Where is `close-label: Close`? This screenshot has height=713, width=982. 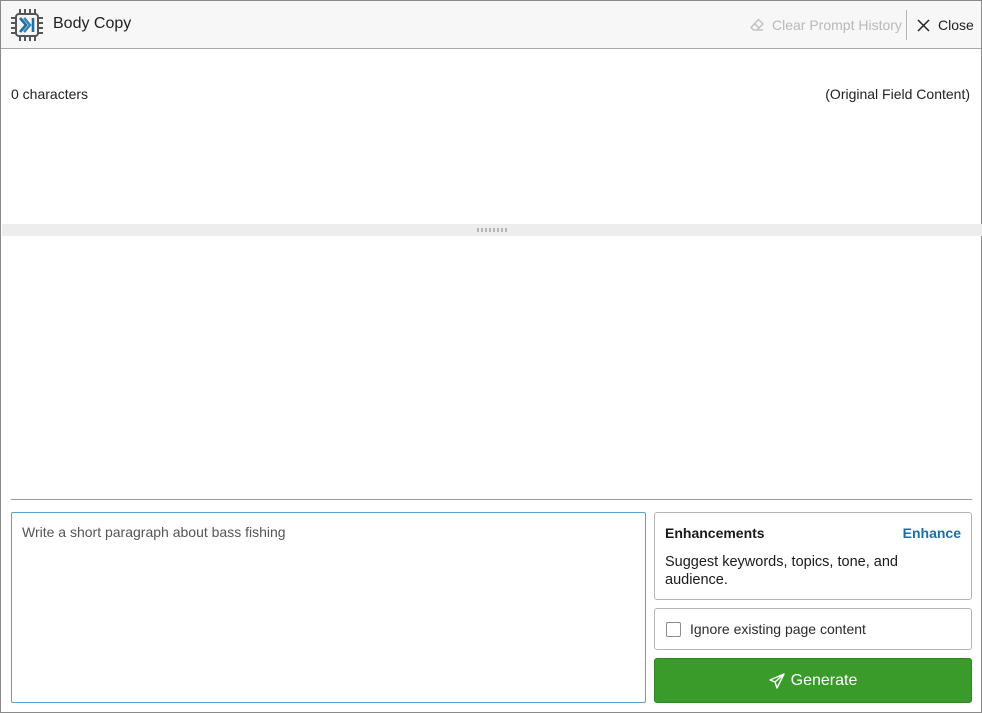
close-label: Close is located at coordinates (956, 25).